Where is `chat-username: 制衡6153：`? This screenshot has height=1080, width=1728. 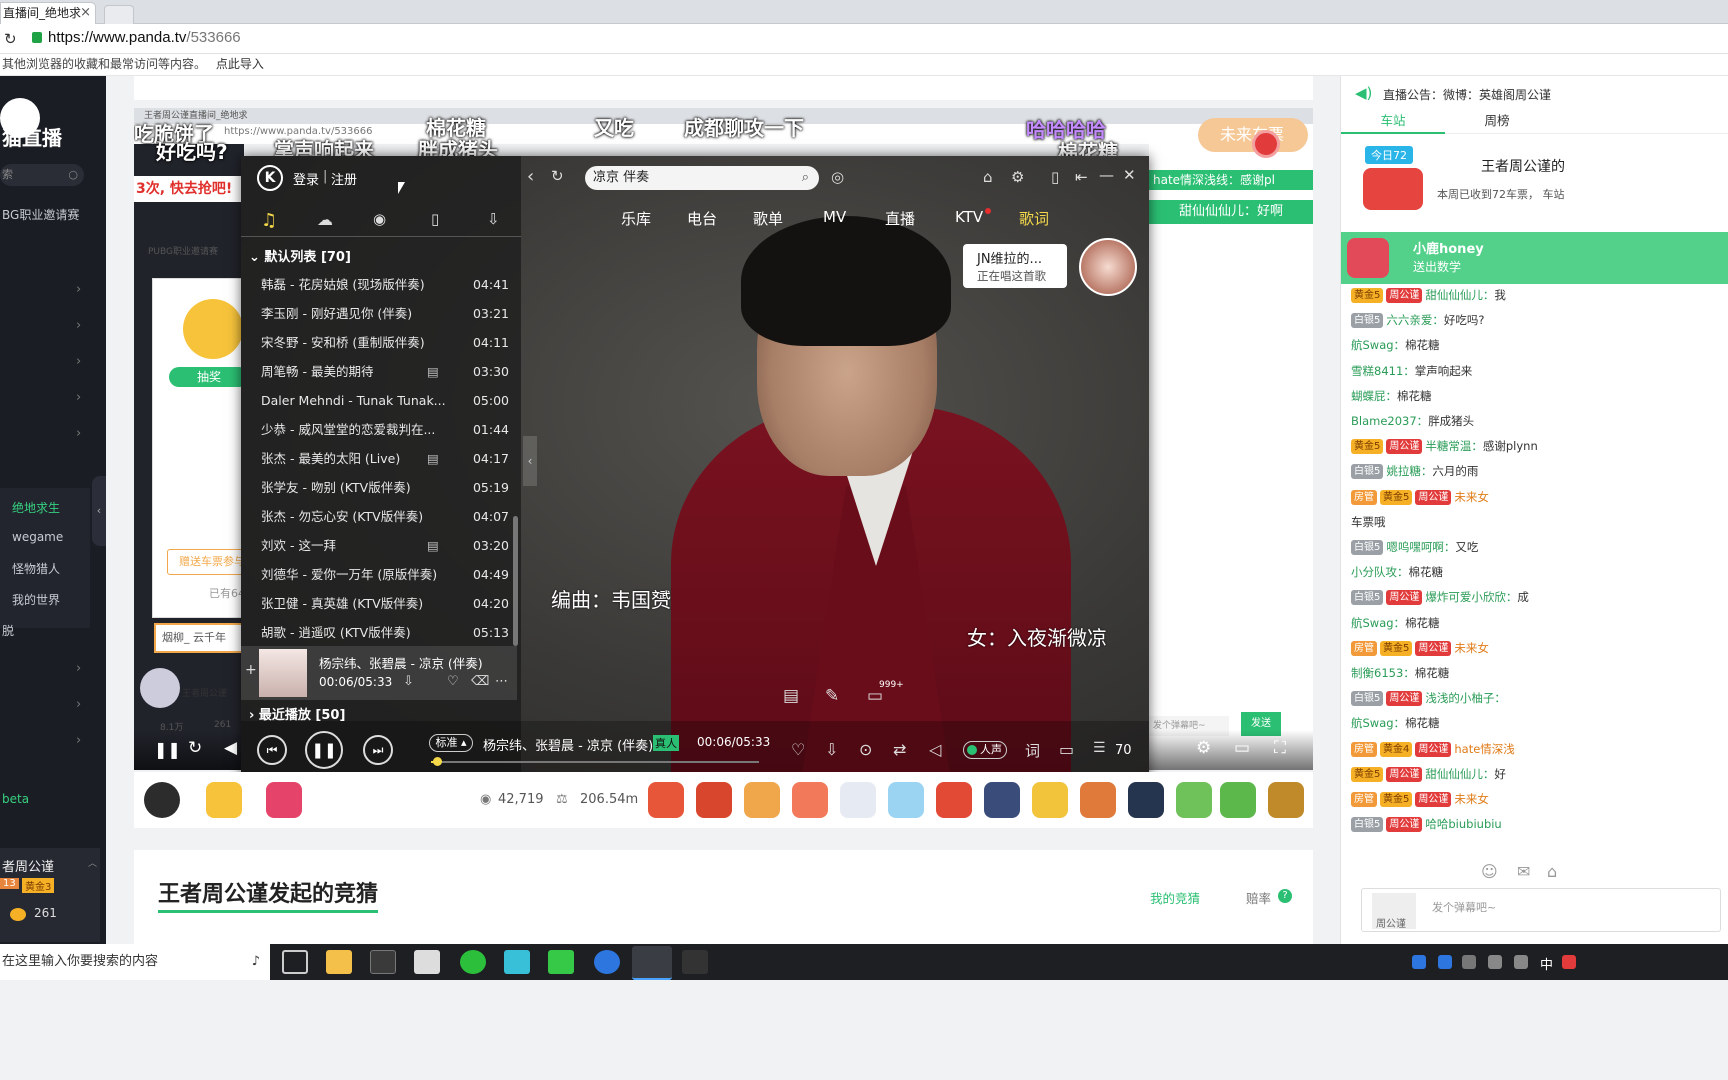 chat-username: 制衡6153： is located at coordinates (1383, 673).